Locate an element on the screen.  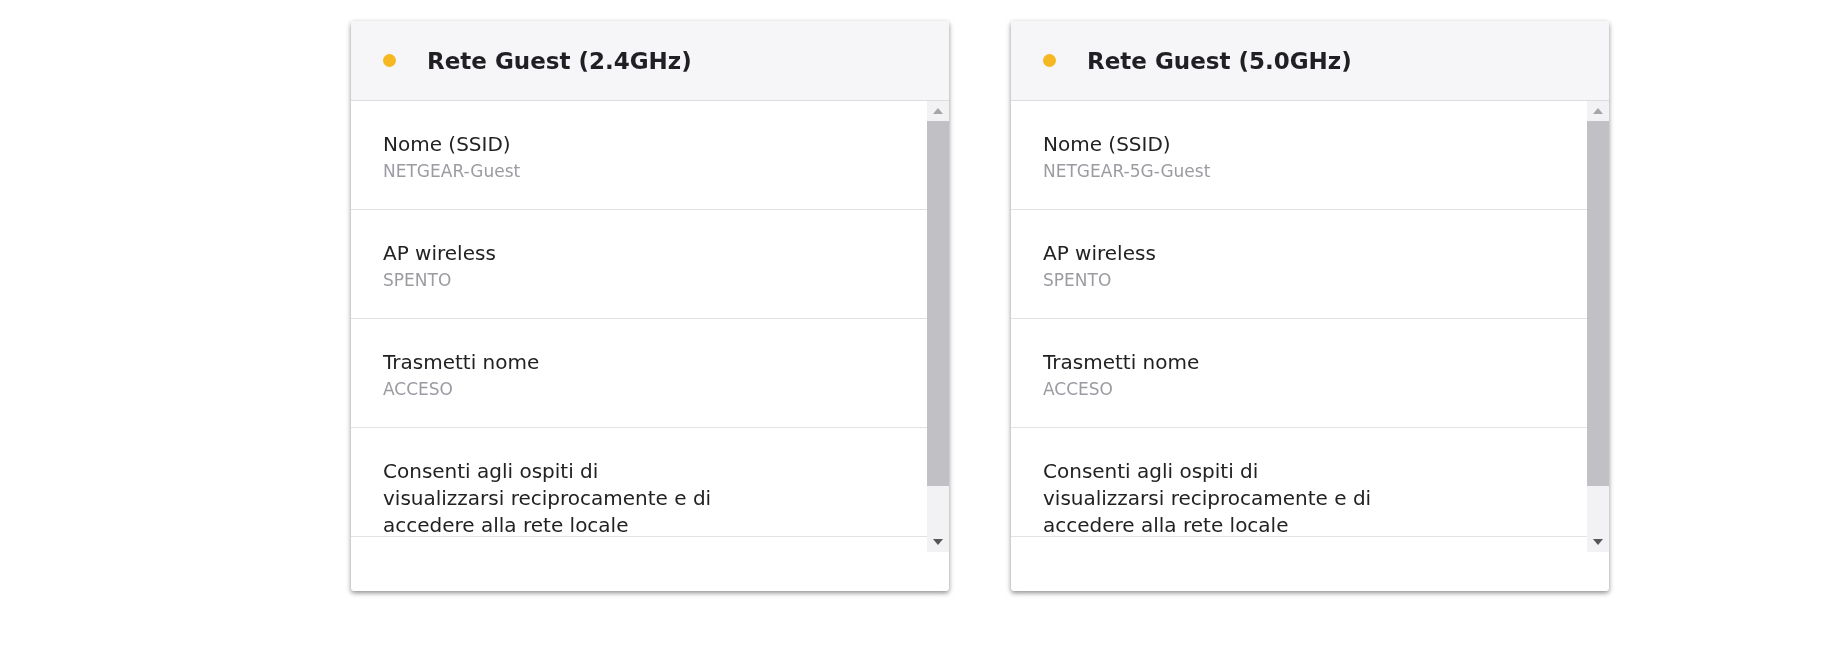
card-title: Rete Guest (5.0GHz) is located at coordinates (1219, 60).